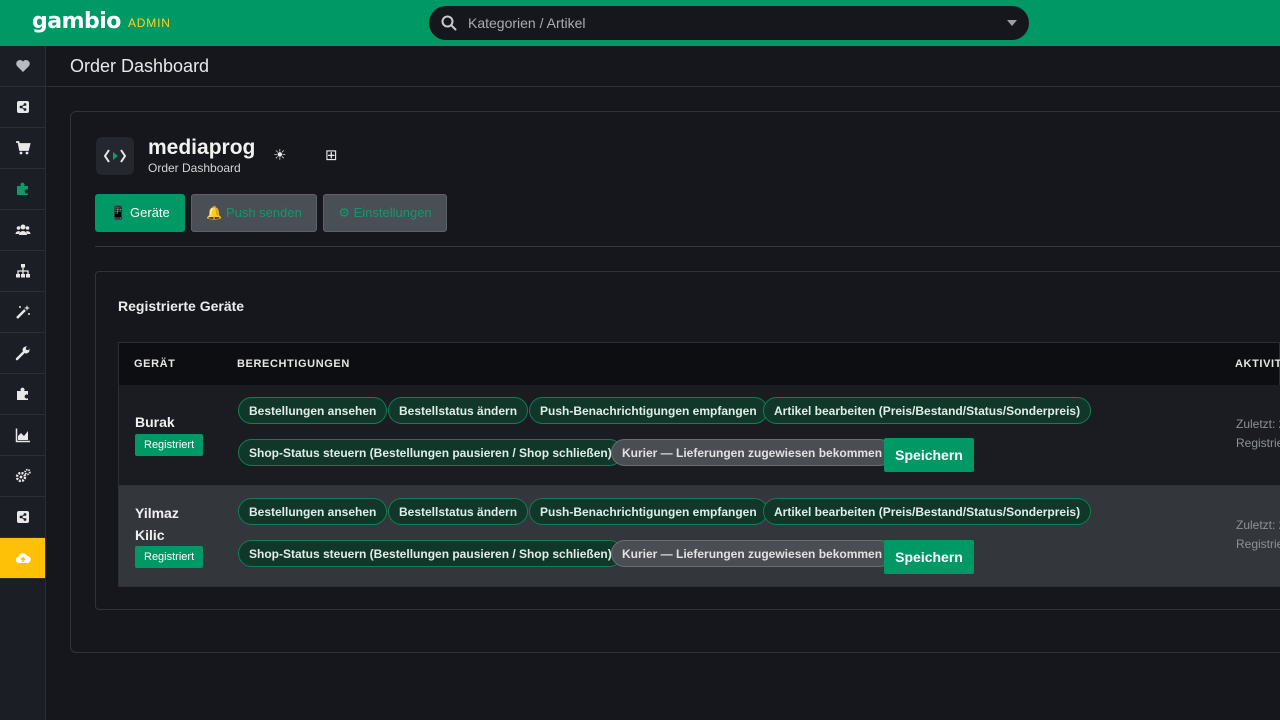  I want to click on device-name: Burak, so click(155, 422).